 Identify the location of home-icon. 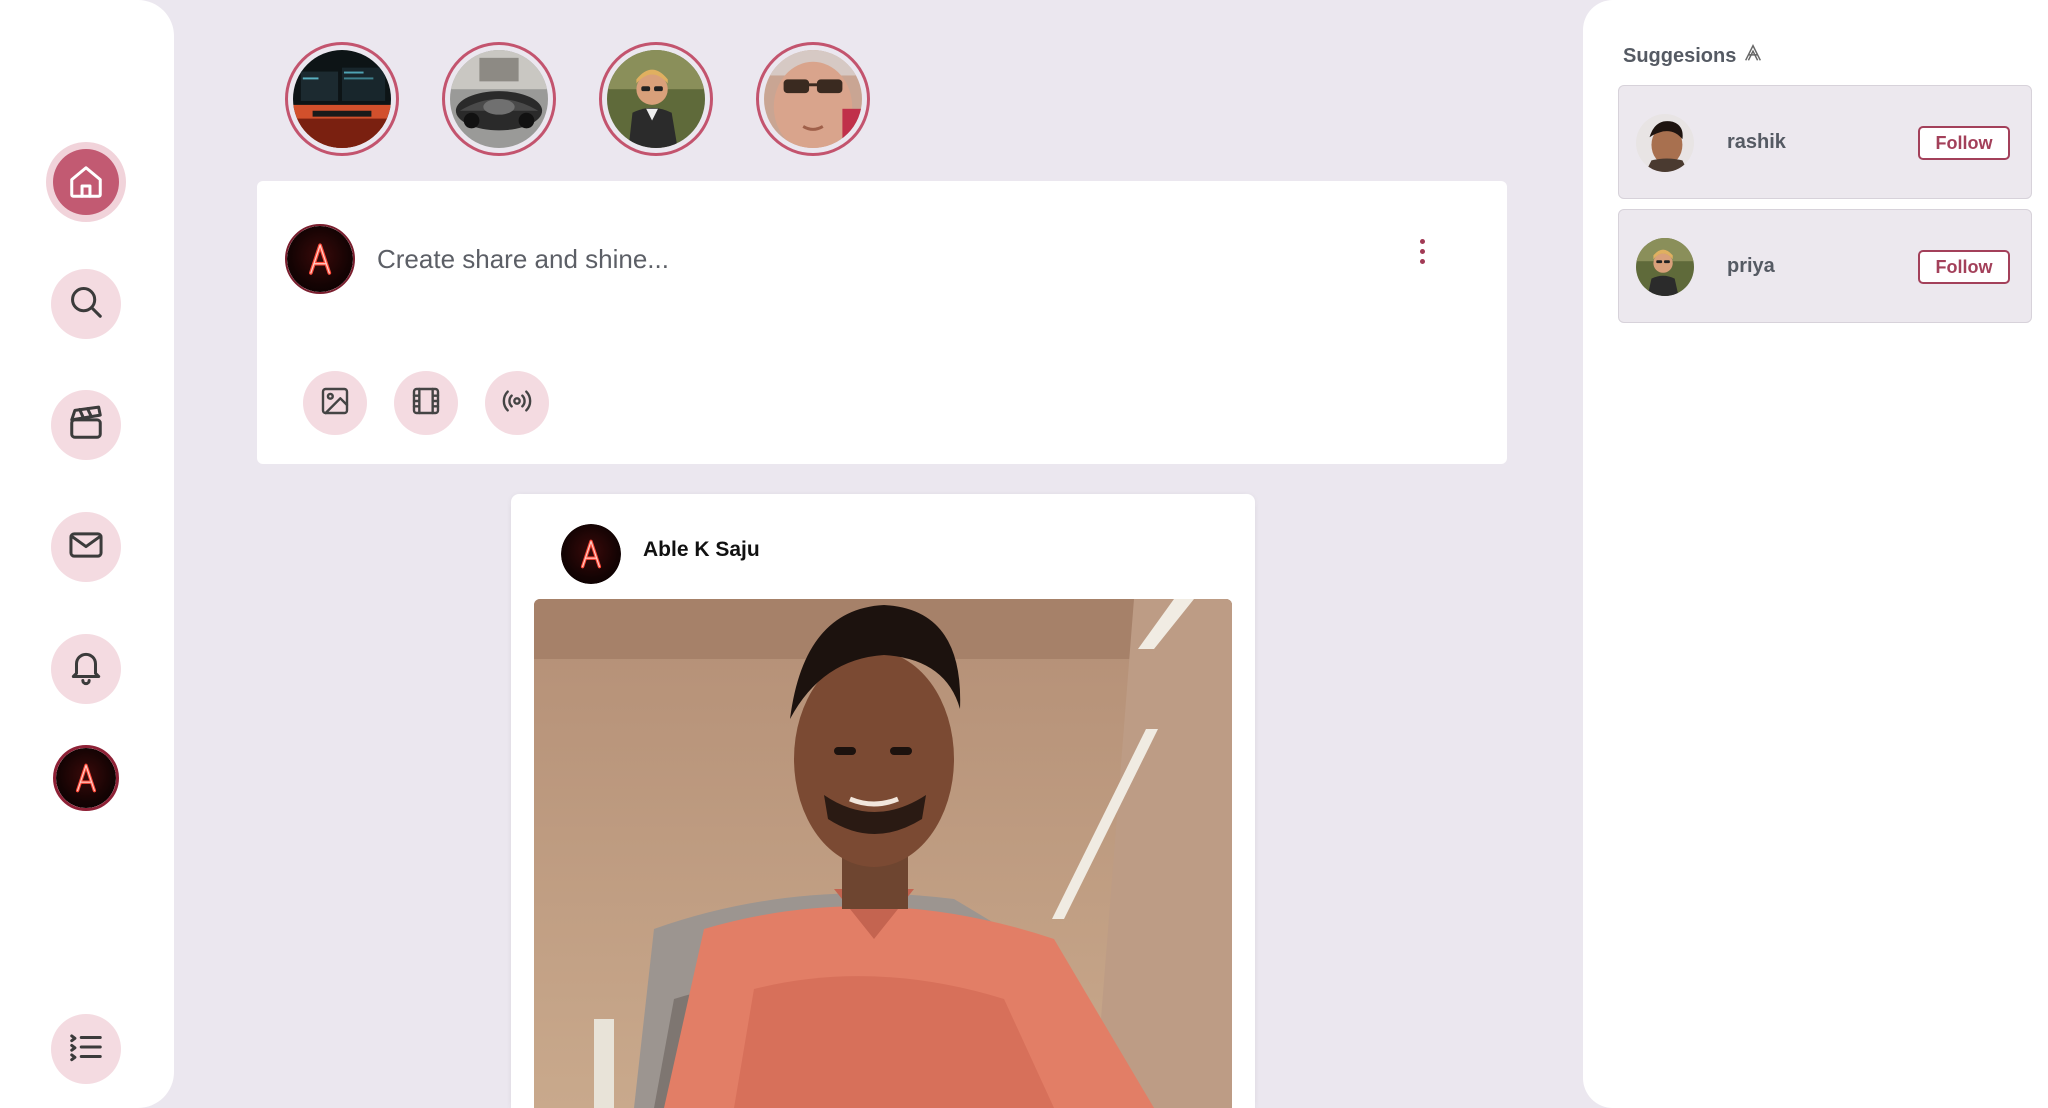
(86, 182).